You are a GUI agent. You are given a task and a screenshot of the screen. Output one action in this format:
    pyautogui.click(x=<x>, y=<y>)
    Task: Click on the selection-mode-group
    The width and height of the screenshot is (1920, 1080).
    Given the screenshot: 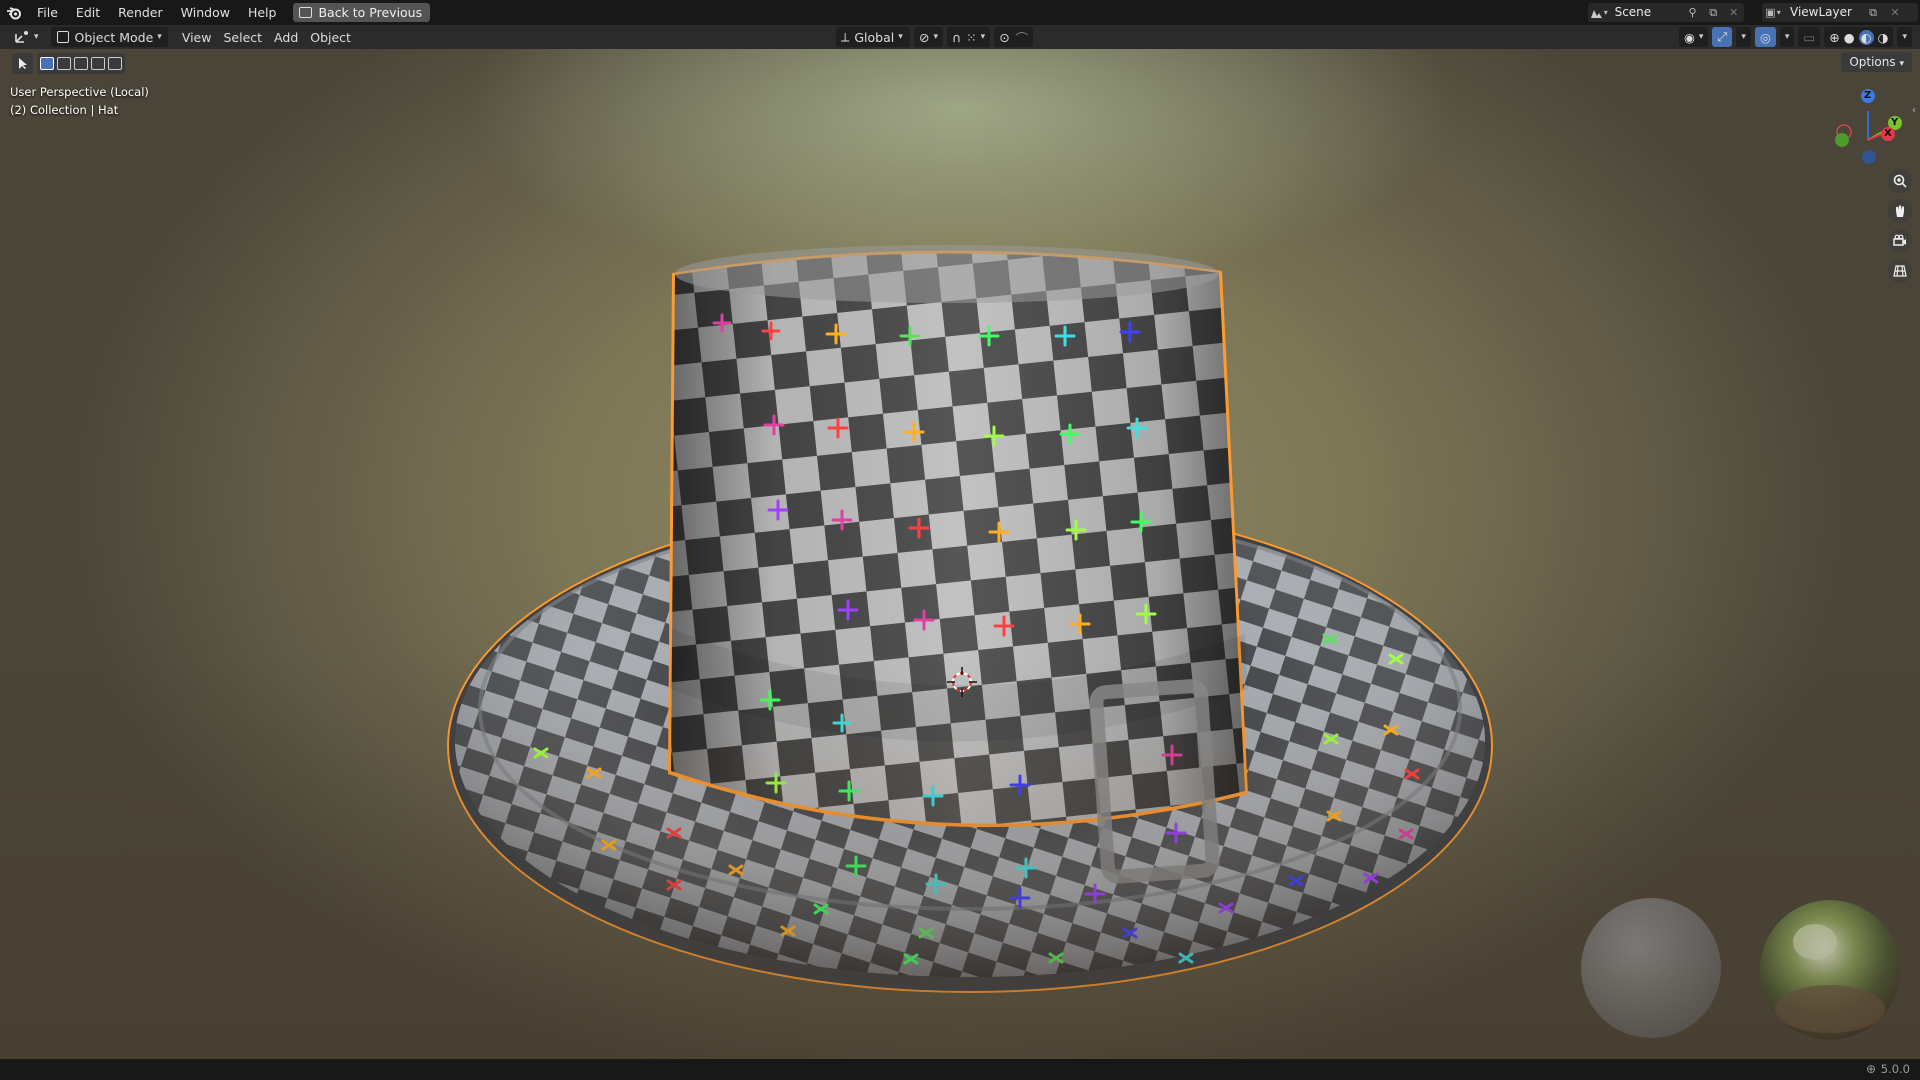 What is the action you would take?
    pyautogui.click(x=81, y=63)
    